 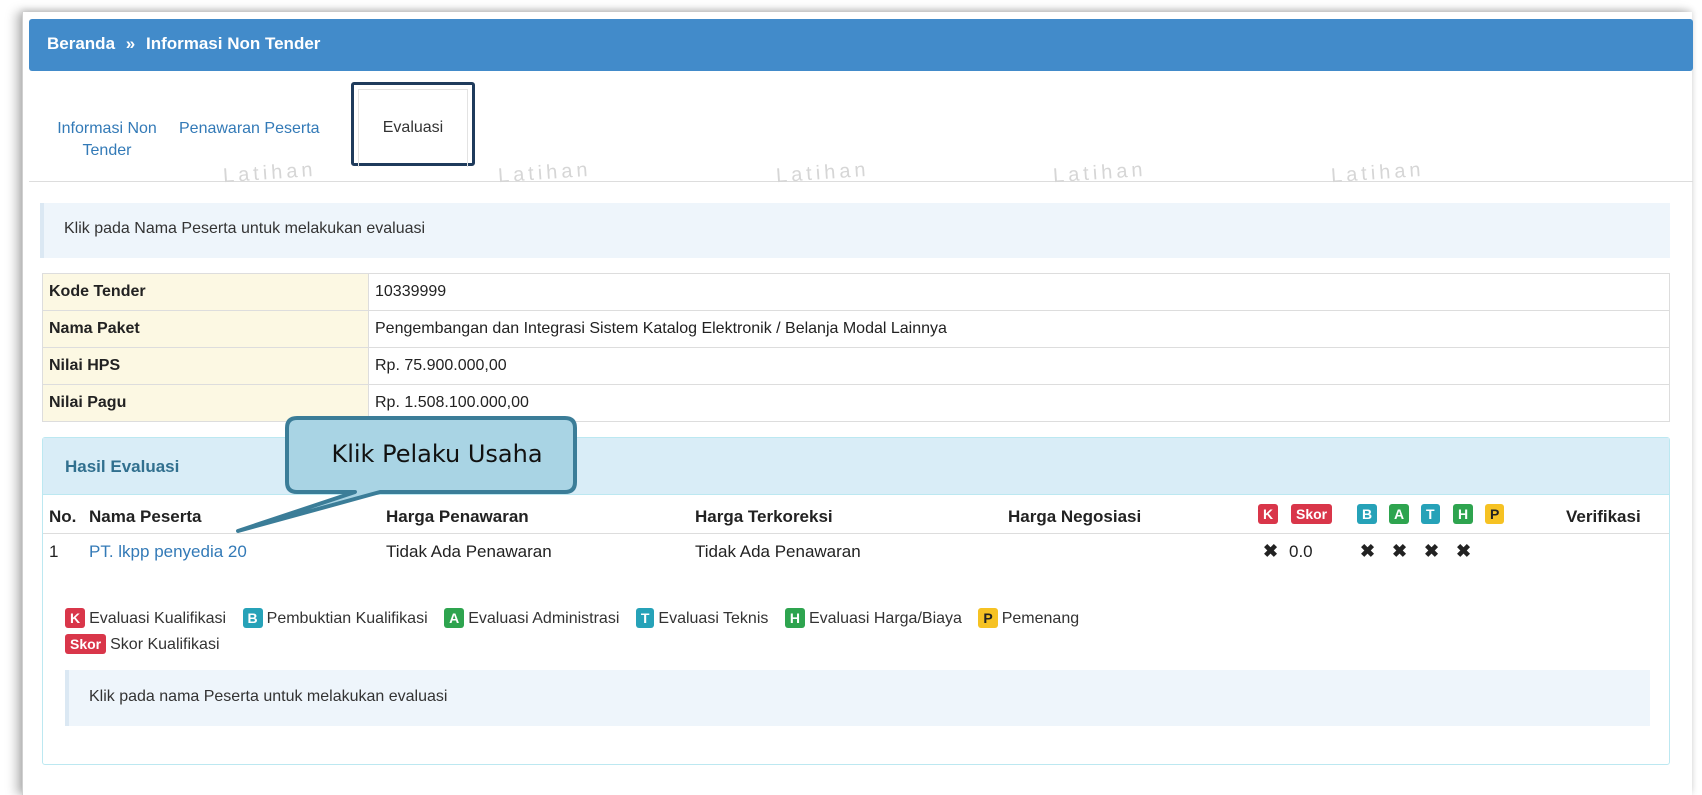 I want to click on breadcrumb: Beranda » Informasi Non Tender, so click(x=861, y=45).